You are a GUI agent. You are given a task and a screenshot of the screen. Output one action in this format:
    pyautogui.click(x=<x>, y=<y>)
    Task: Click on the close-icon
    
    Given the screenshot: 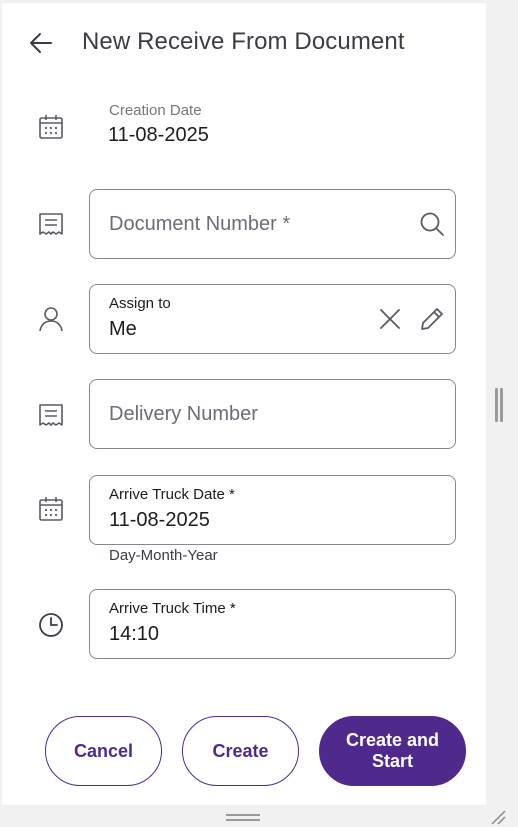 What is the action you would take?
    pyautogui.click(x=390, y=319)
    